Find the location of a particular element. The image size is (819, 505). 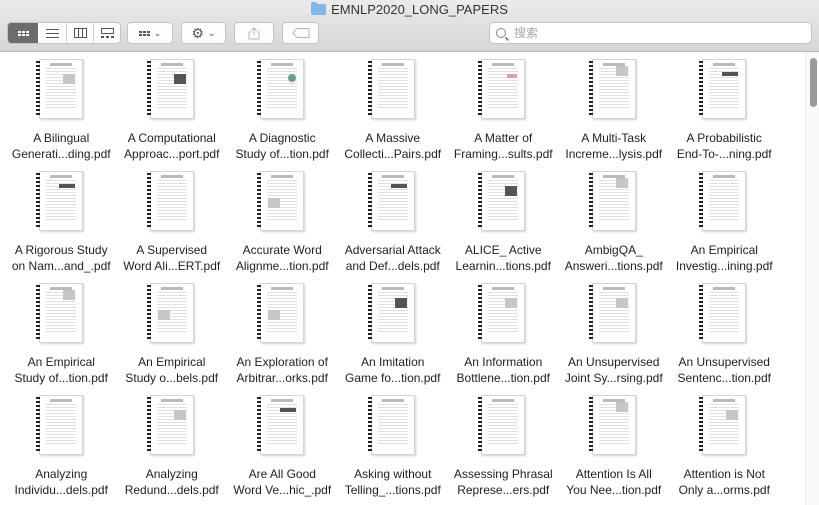

file-name-line2: Redund...dels.pdf is located at coordinates (171, 490).